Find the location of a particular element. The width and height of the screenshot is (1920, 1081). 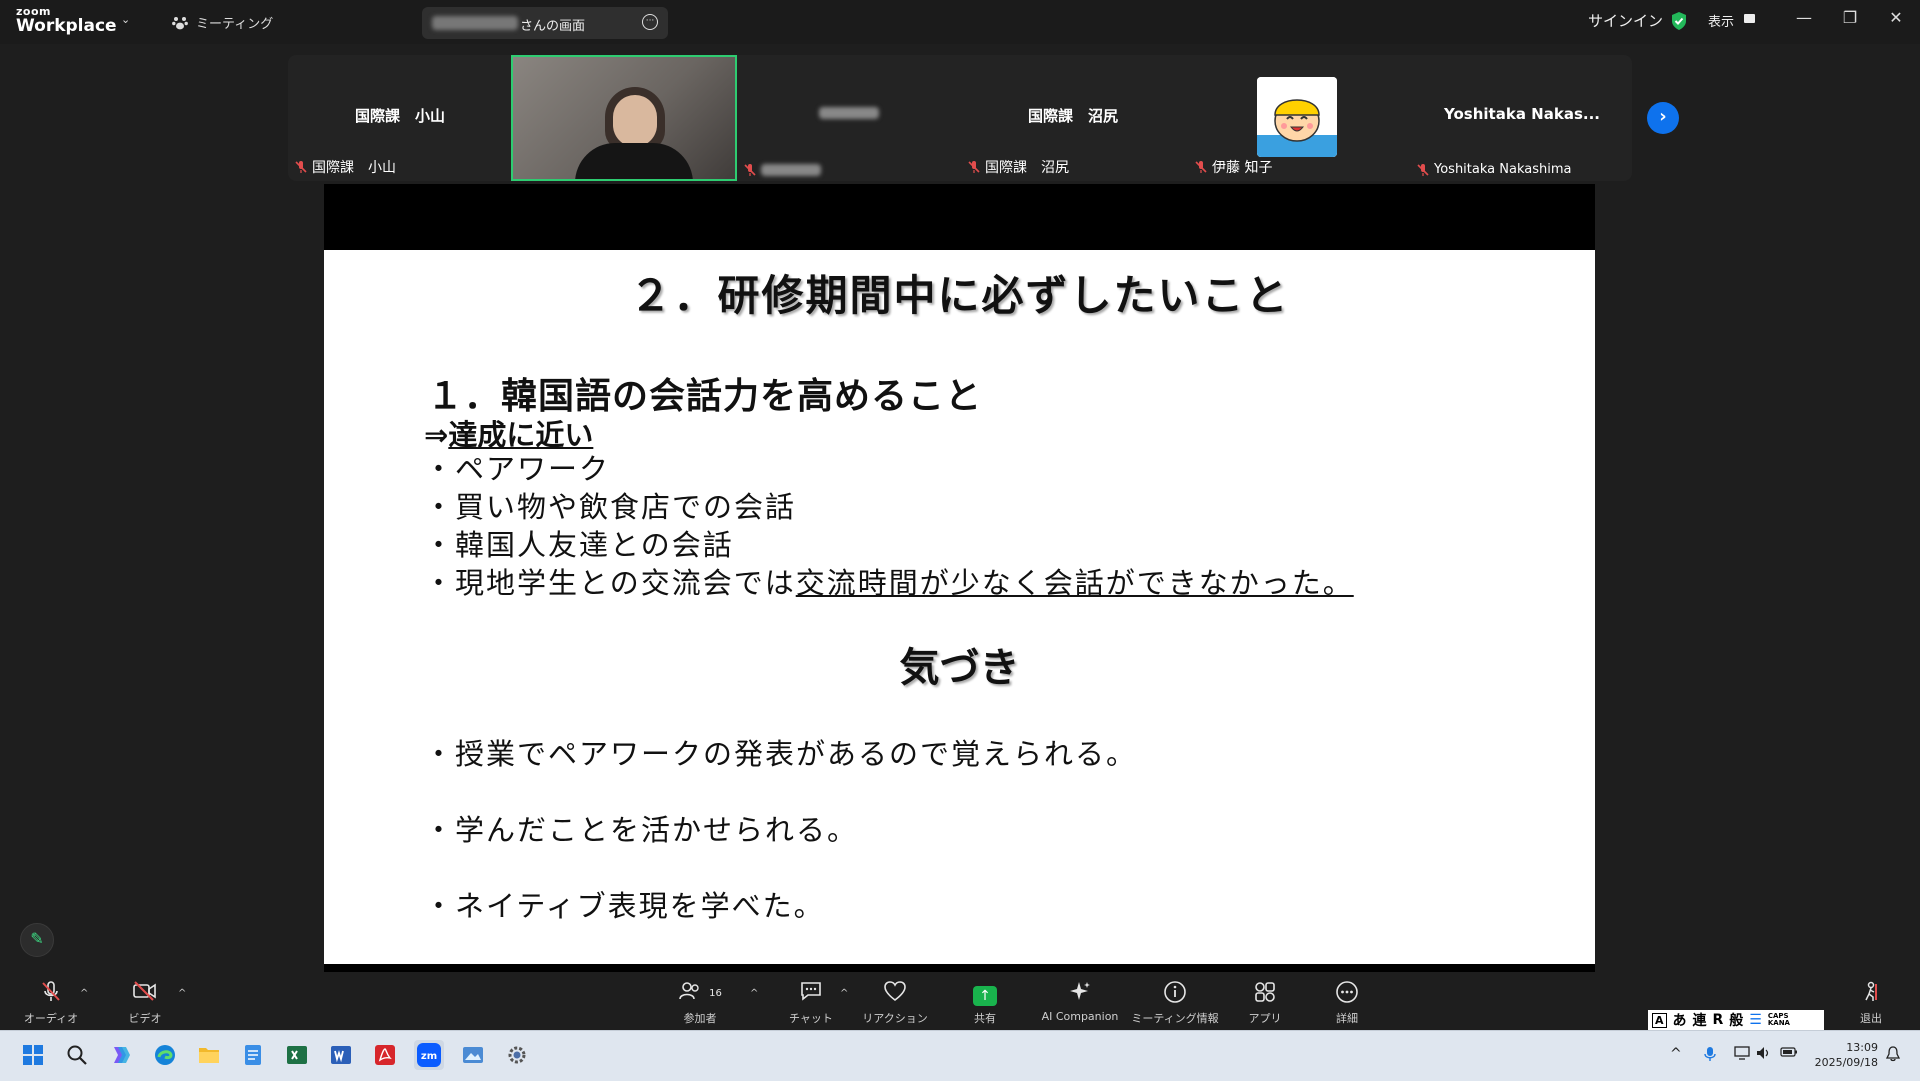

tray-mic-icon is located at coordinates (1710, 1056).